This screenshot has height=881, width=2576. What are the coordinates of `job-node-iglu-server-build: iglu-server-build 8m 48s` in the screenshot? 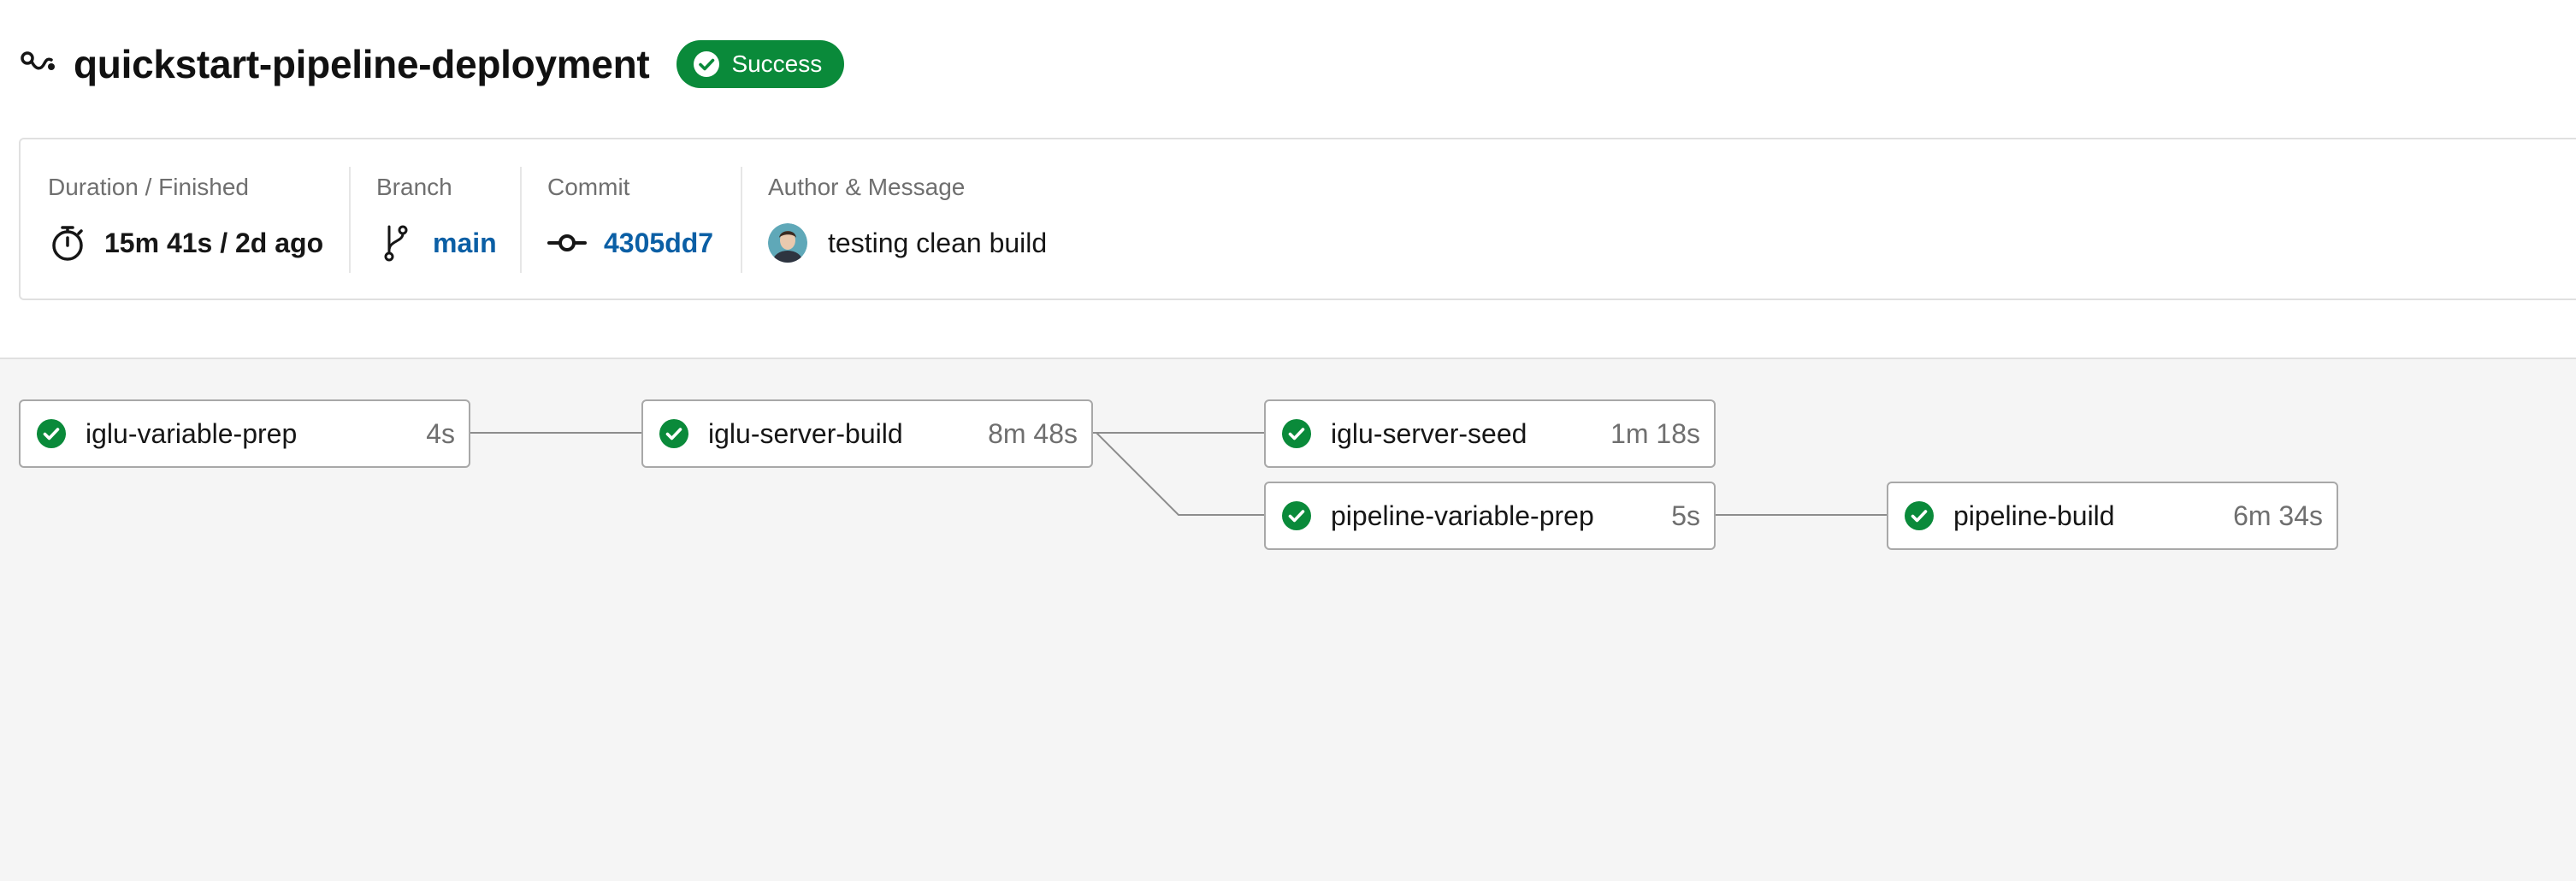 It's located at (867, 433).